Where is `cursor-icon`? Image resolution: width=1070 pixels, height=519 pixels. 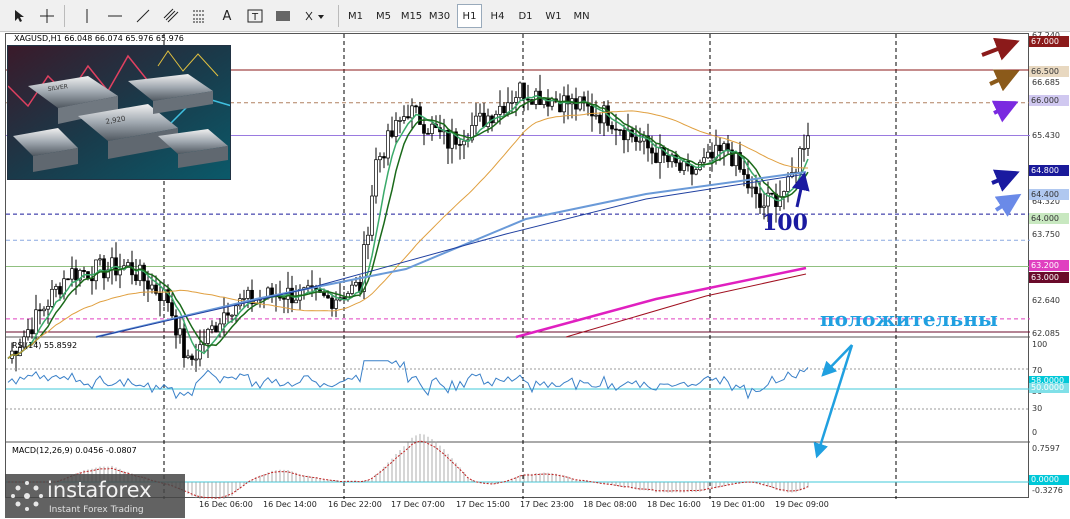 cursor-icon is located at coordinates (19, 16).